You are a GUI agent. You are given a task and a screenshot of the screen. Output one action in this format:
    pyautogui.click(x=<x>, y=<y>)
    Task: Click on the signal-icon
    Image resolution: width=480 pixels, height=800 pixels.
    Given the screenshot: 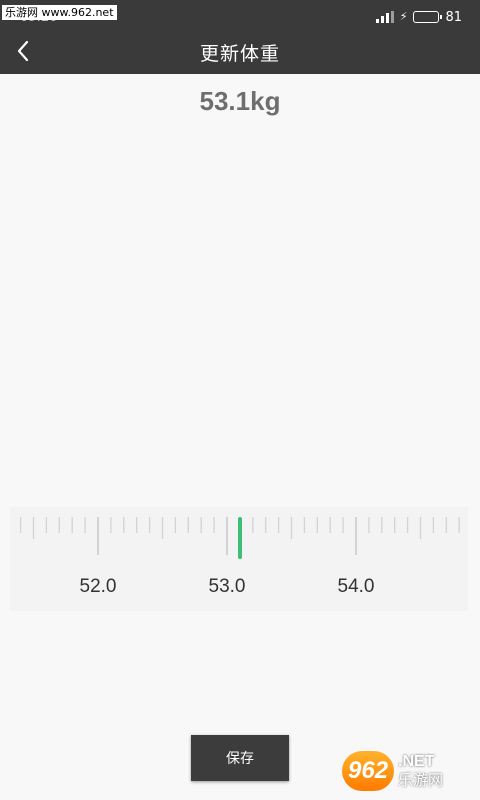 What is the action you would take?
    pyautogui.click(x=384, y=17)
    